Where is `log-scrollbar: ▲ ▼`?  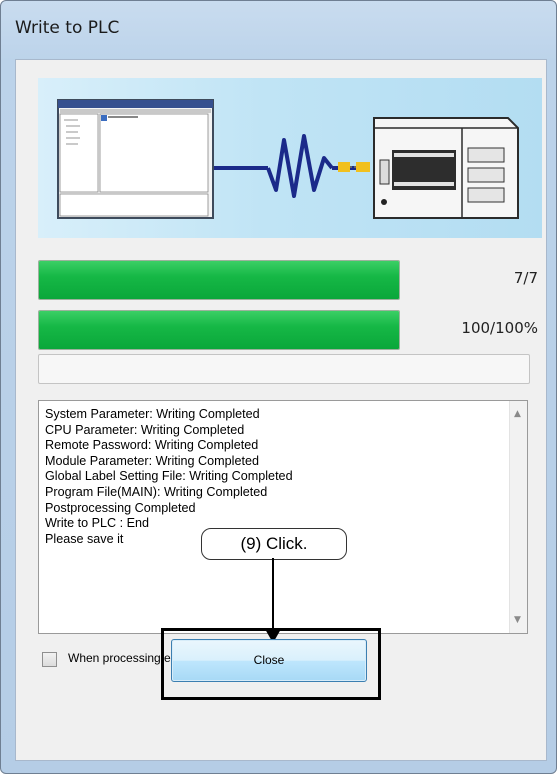
log-scrollbar: ▲ ▼ is located at coordinates (518, 517).